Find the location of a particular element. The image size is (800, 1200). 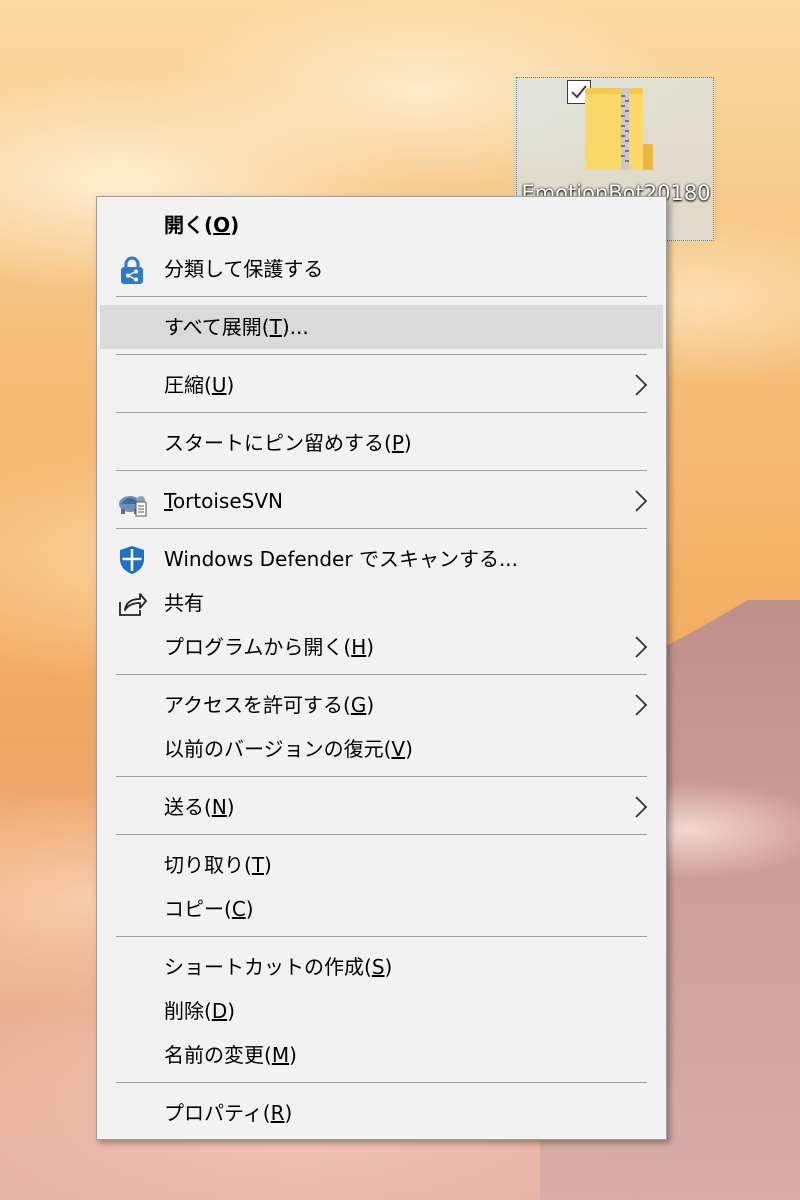

menu-item-classify-protect: 分類して保護する is located at coordinates (381, 269).